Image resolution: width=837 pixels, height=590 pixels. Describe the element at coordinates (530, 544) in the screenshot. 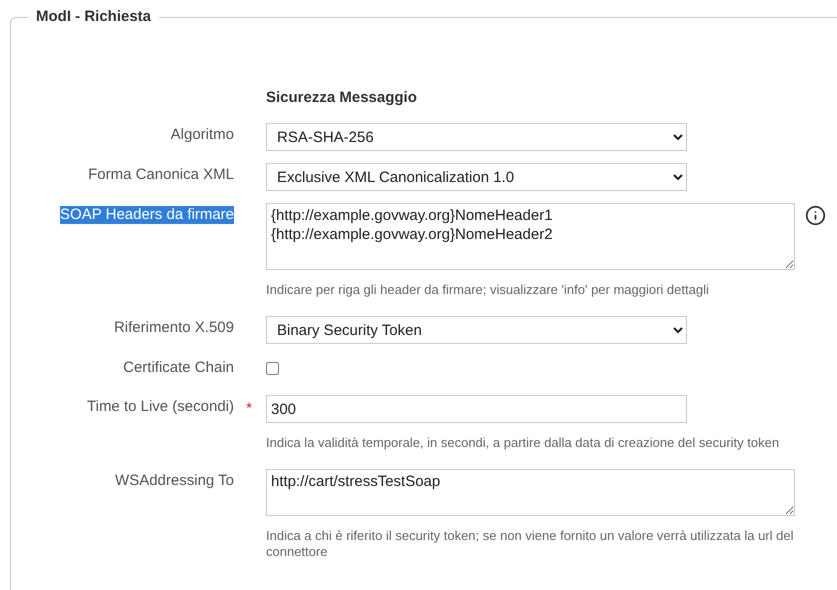

I see `field-hint: Indica a chi è riferito il security token; se non viene fornito un valore verrà utilizzata la url del connettore` at that location.